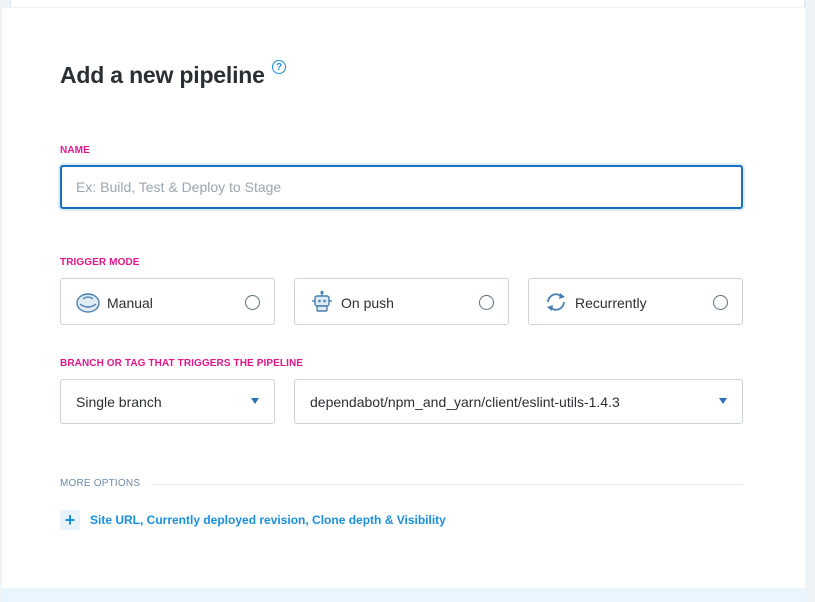  I want to click on trigger-manual-radio, so click(252, 302).